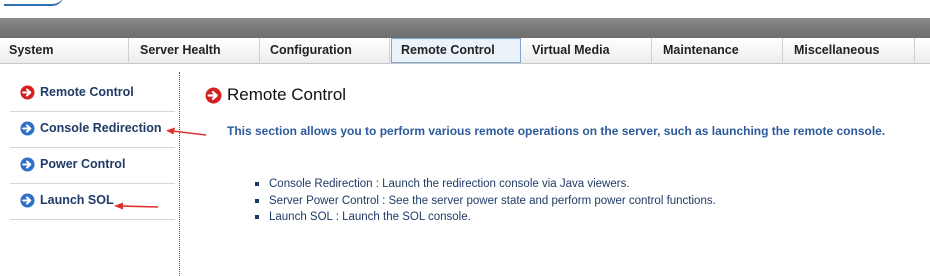  I want to click on tab-virtual-media: Virtual Media, so click(587, 50).